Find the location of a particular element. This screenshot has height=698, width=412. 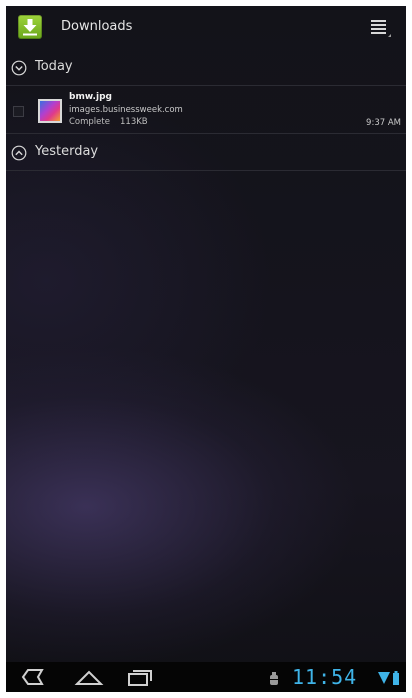

app-title: Downloads is located at coordinates (97, 26).